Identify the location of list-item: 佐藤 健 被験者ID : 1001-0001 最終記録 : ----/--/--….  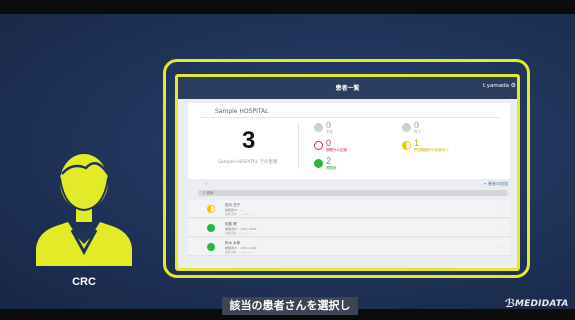
(349, 228).